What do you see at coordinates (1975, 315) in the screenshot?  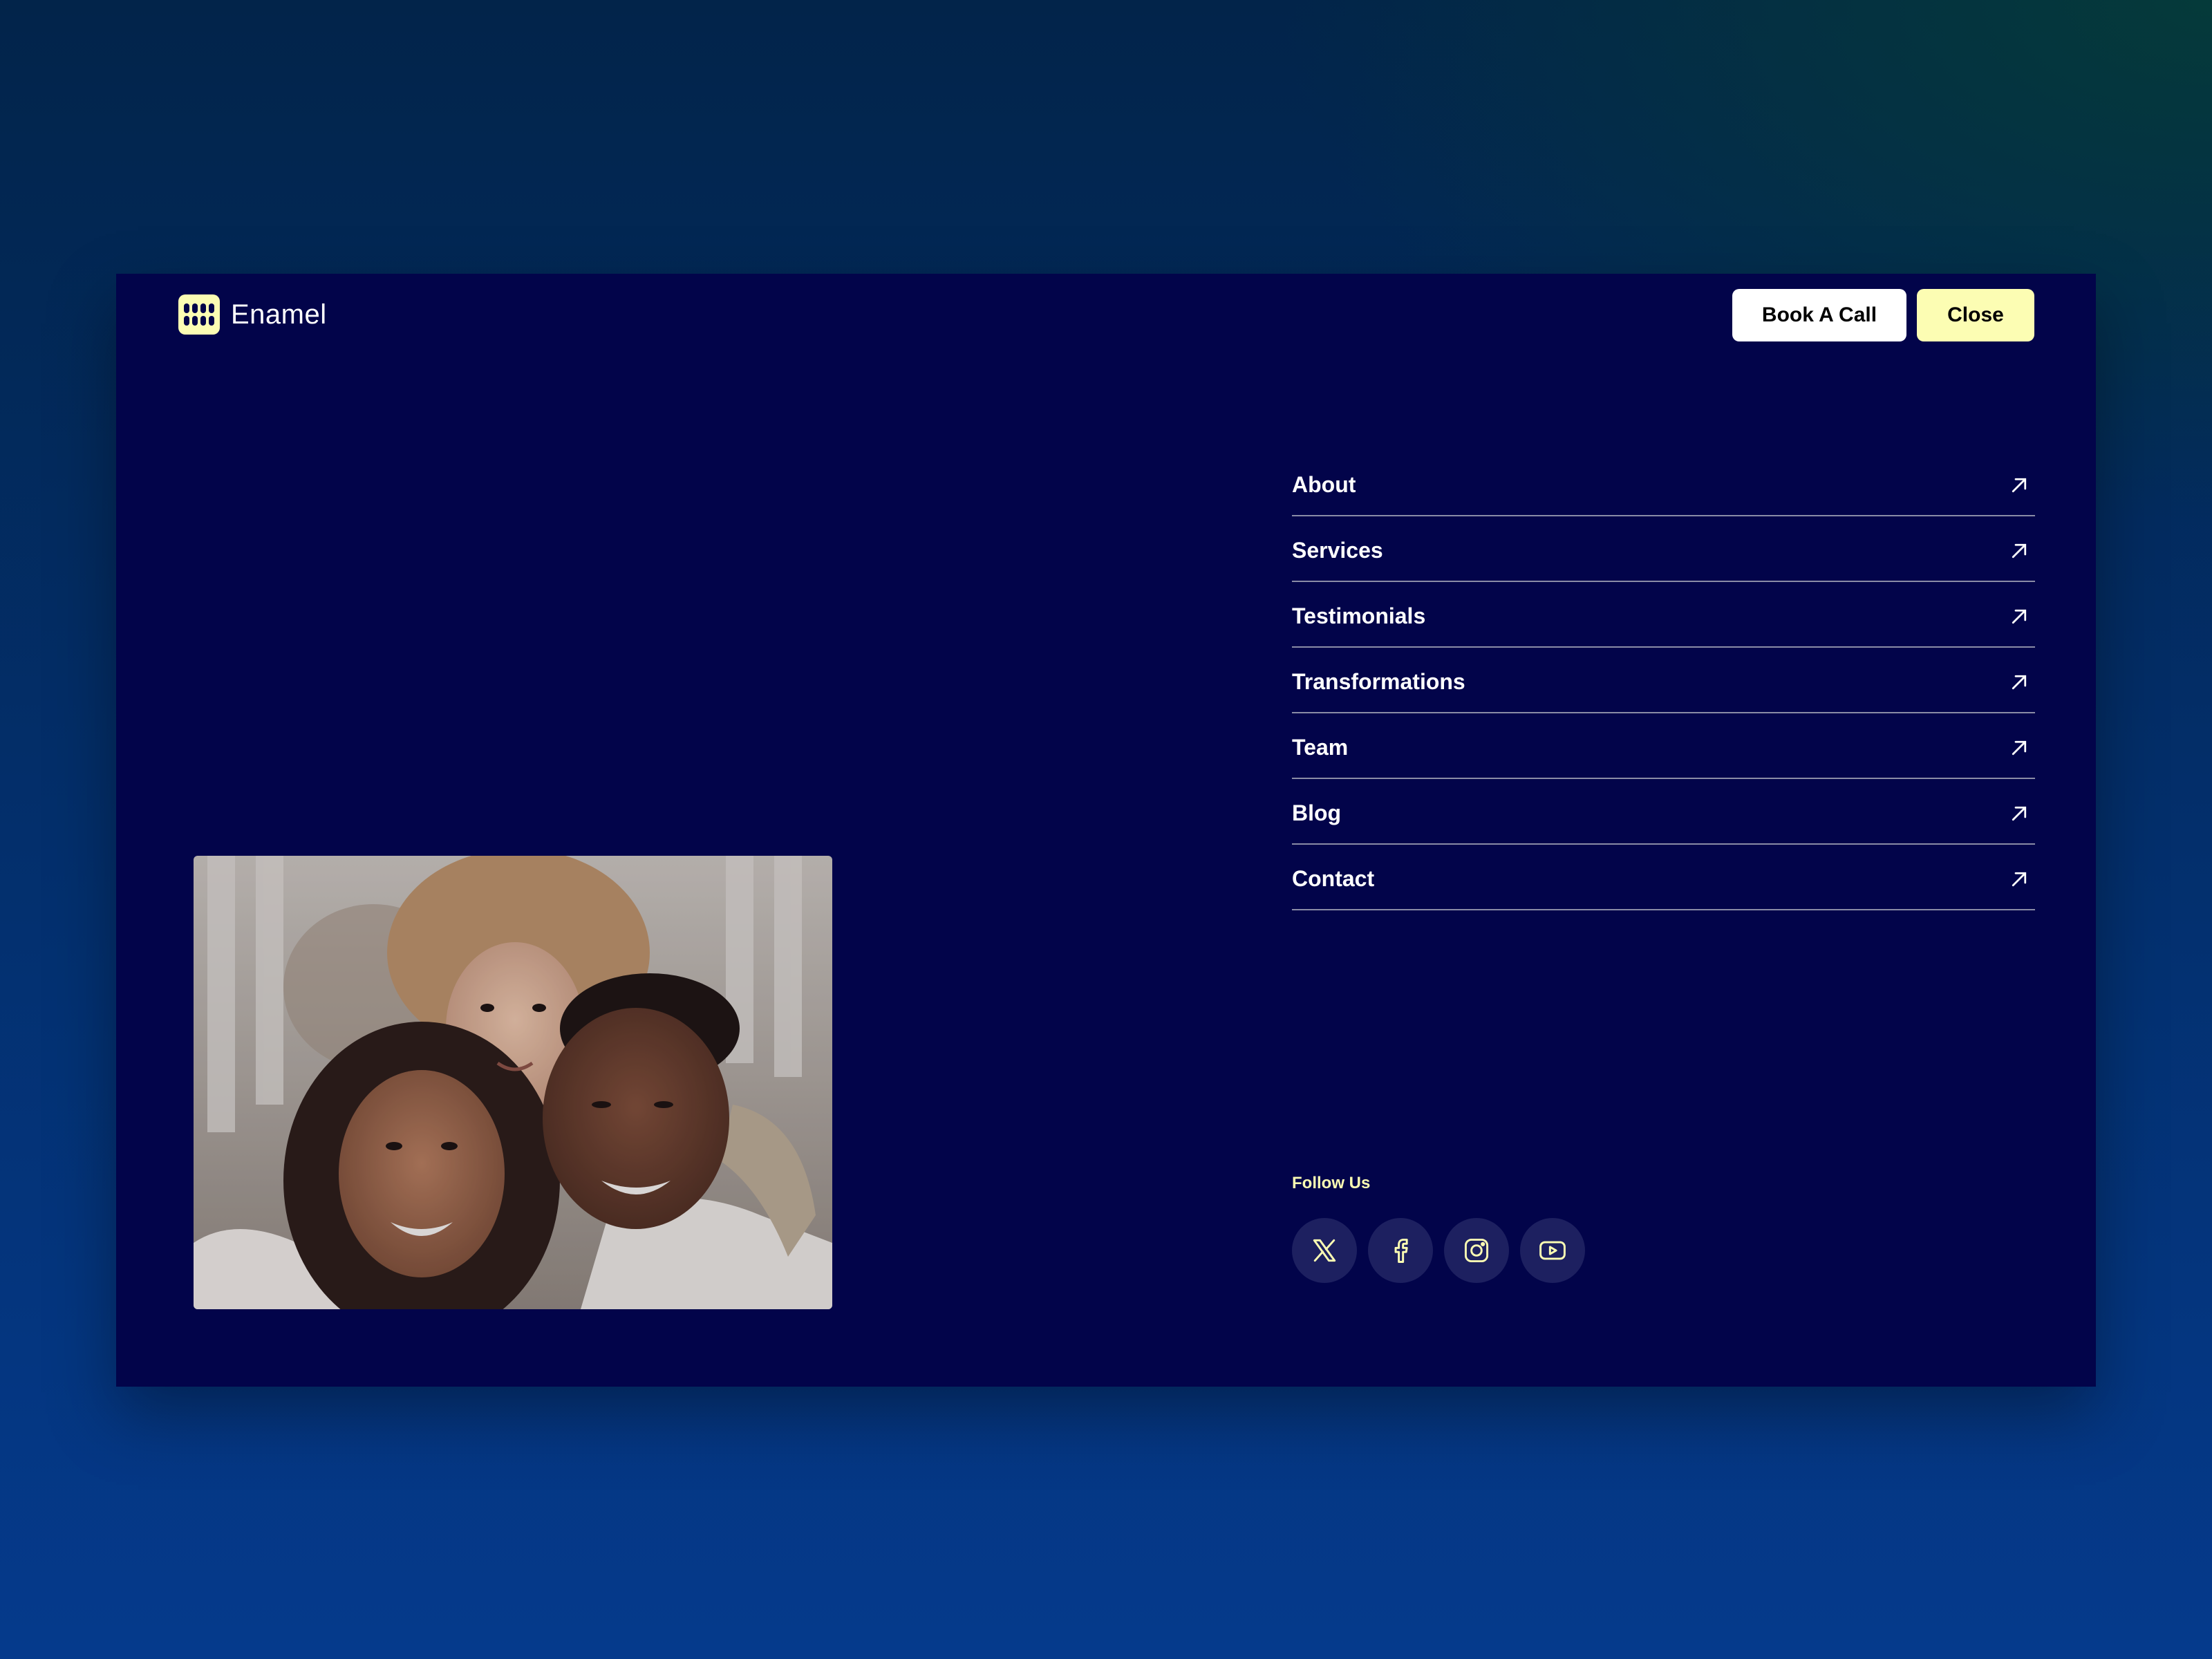 I see `close-button: Close` at bounding box center [1975, 315].